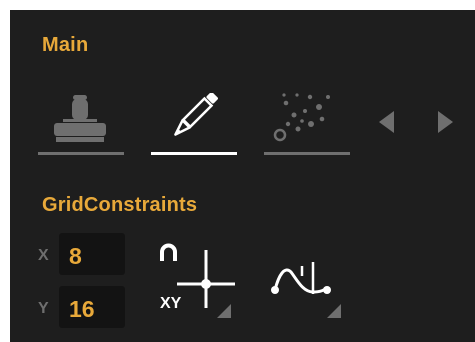  I want to click on previous-page-button, so click(388, 122).